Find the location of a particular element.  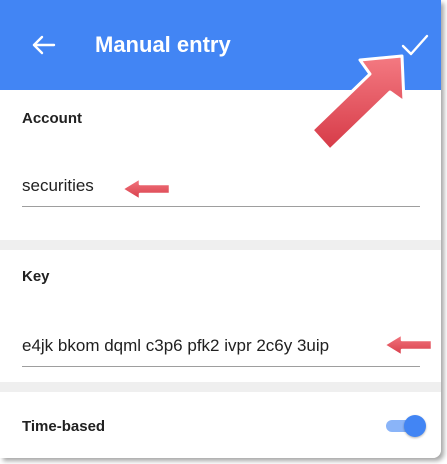

account-field is located at coordinates (221, 191).